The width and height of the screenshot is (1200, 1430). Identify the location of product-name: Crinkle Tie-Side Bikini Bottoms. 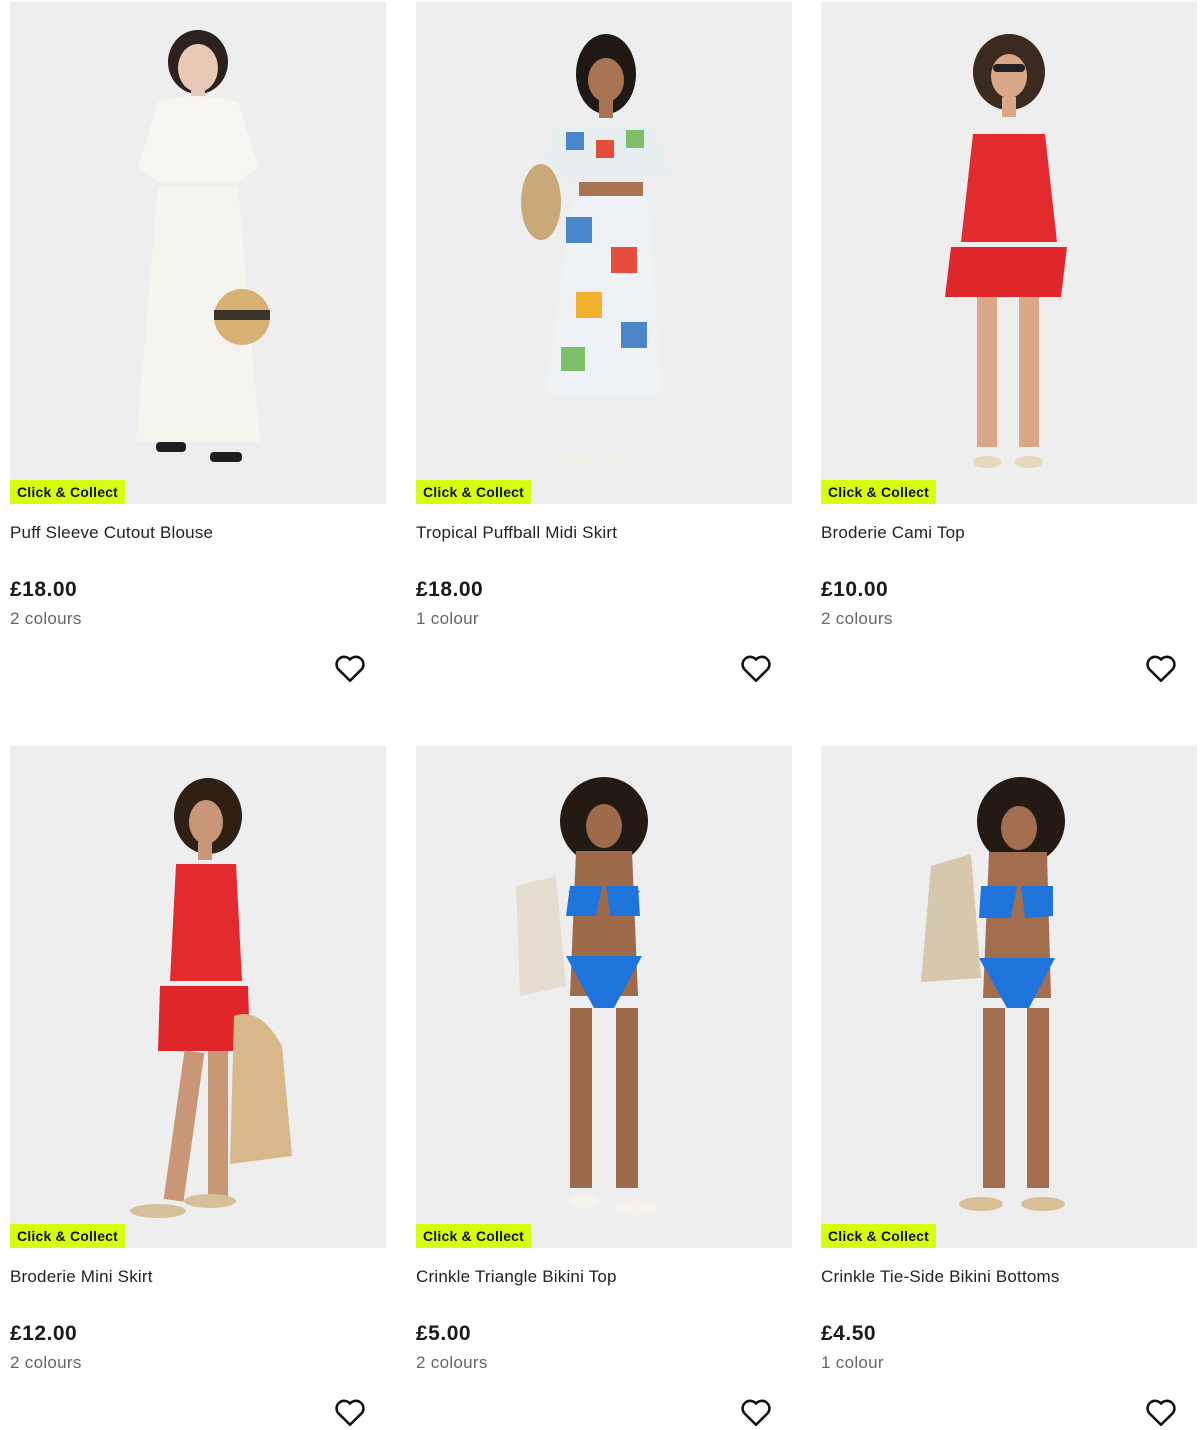
(940, 1277).